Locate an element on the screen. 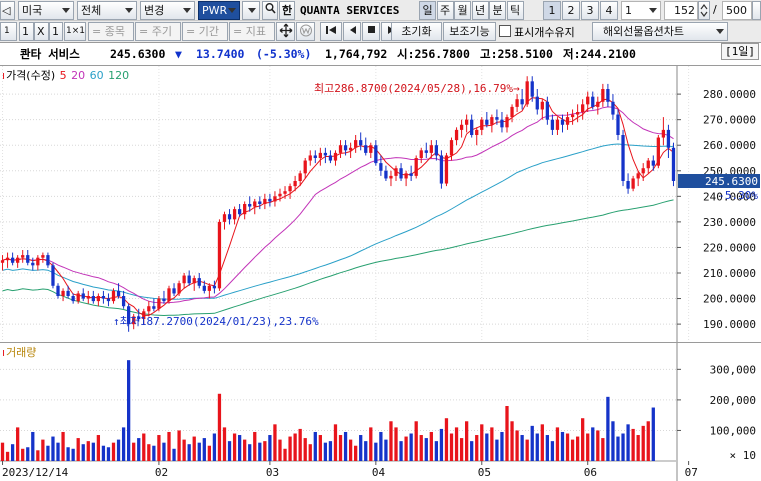 The width and height of the screenshot is (761, 481). layout-x-button: X is located at coordinates (41, 31).